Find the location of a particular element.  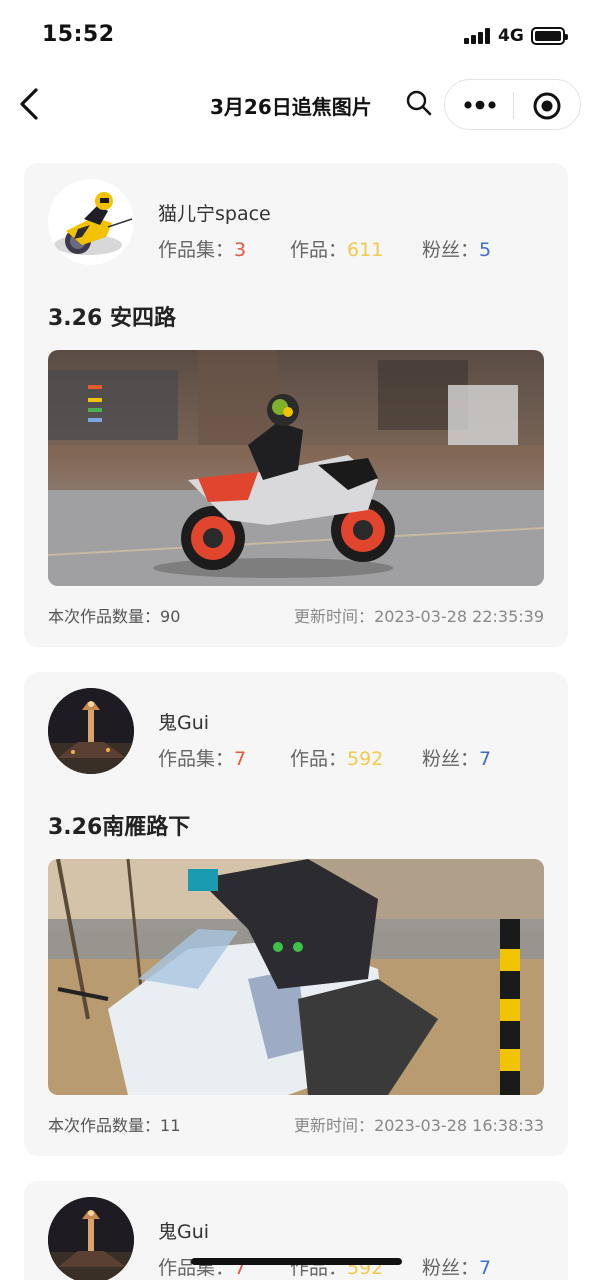

photo-count: 本次作品数量：90 is located at coordinates (114, 615).